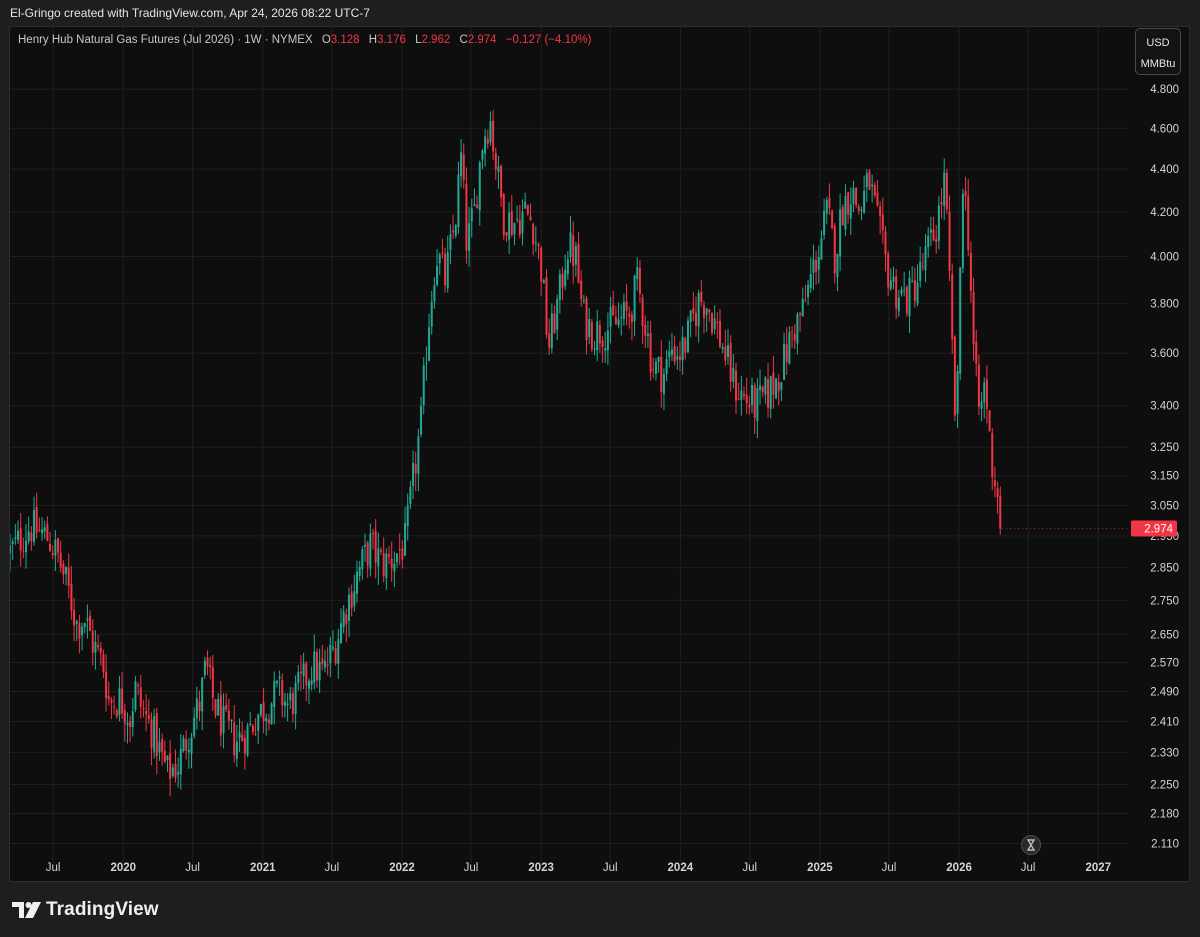  I want to click on y-axis-tick-label: 3.600, so click(1164, 354).